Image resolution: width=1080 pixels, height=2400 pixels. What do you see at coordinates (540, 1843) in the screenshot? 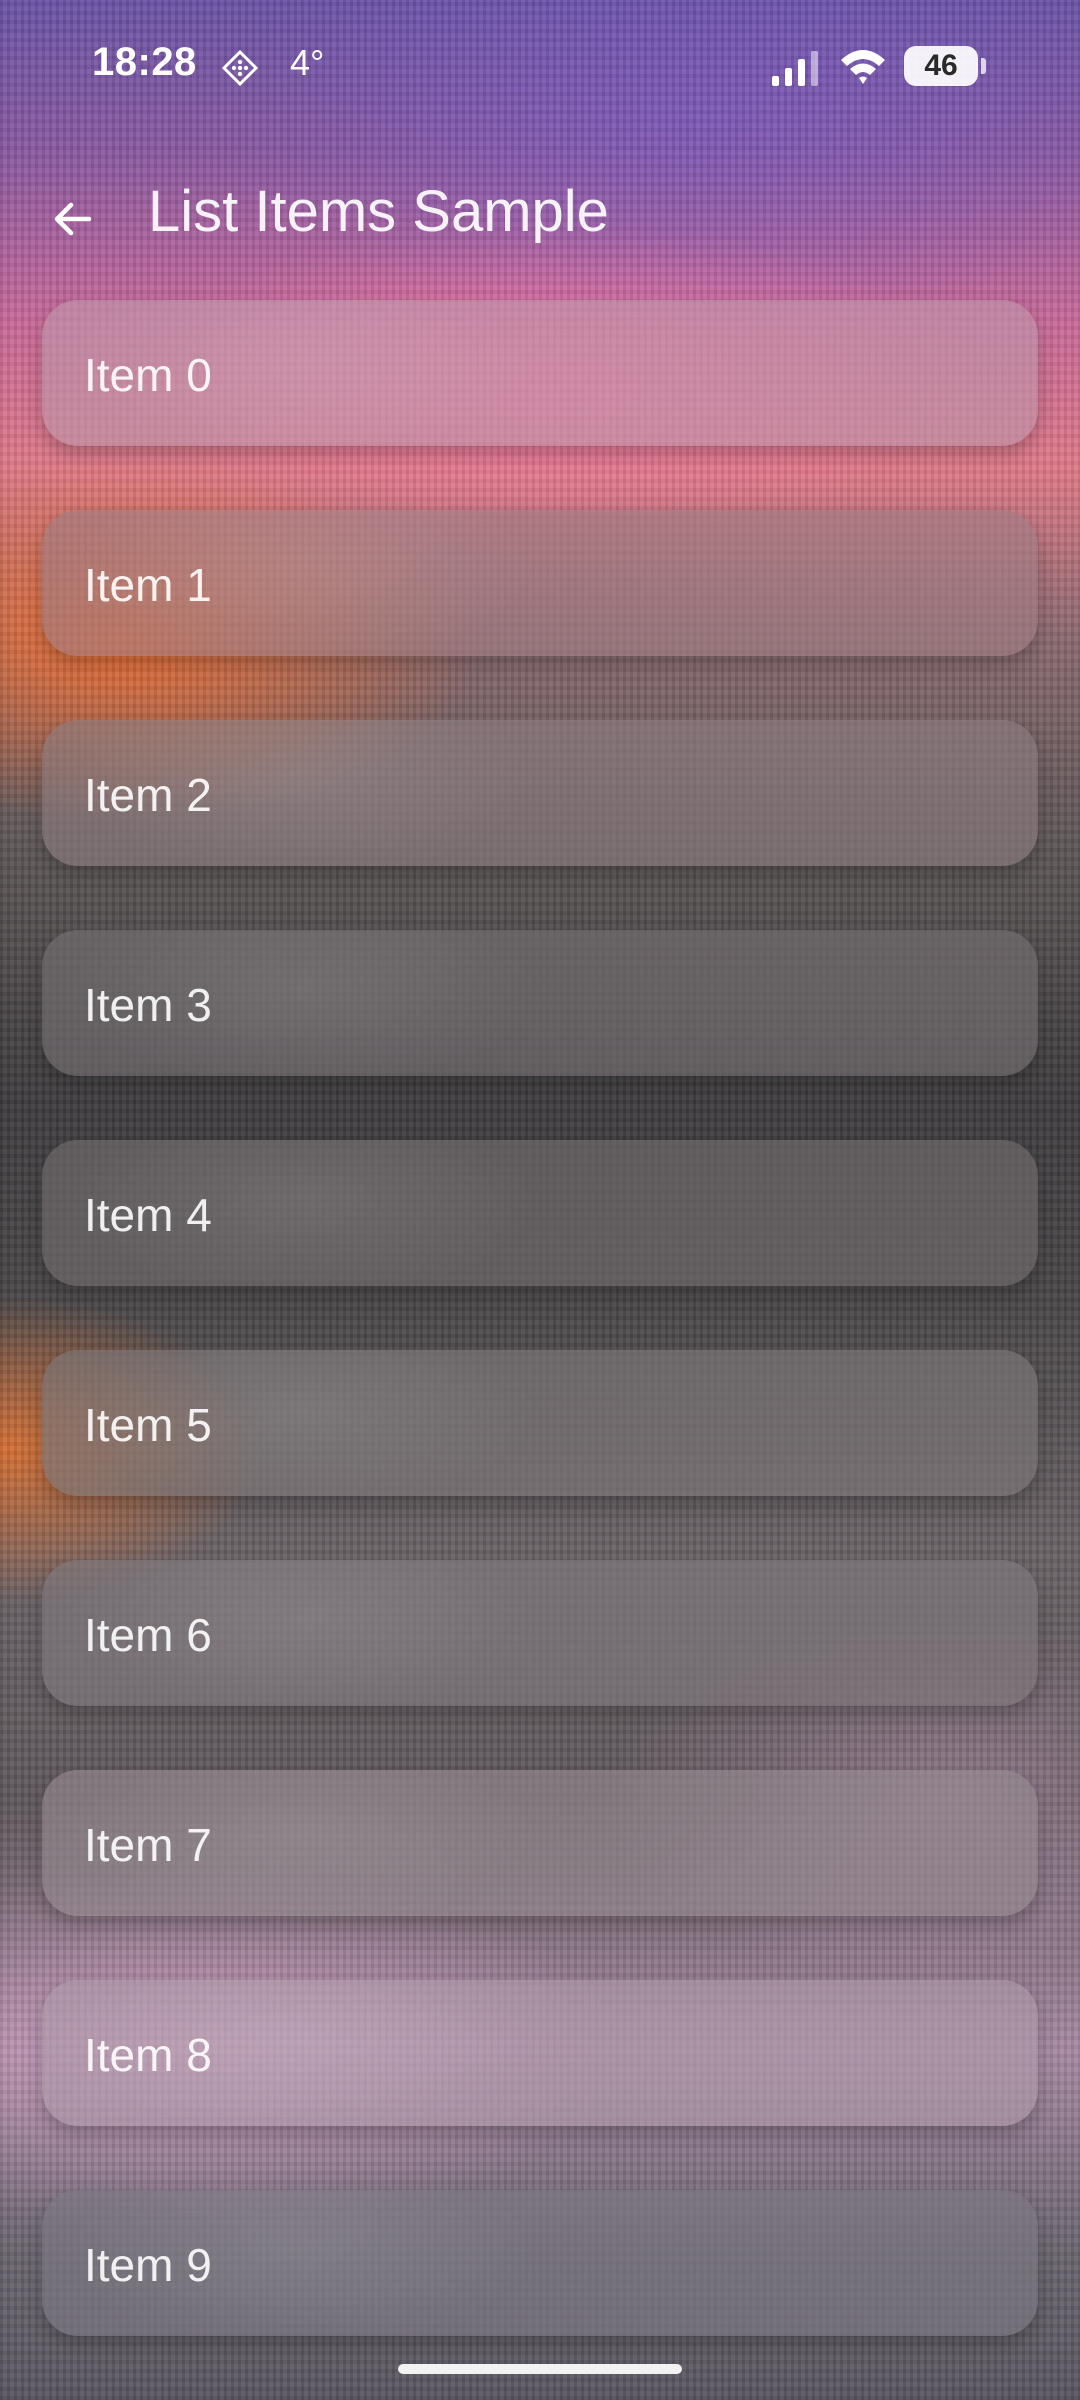
I see `list-item: Item 7` at bounding box center [540, 1843].